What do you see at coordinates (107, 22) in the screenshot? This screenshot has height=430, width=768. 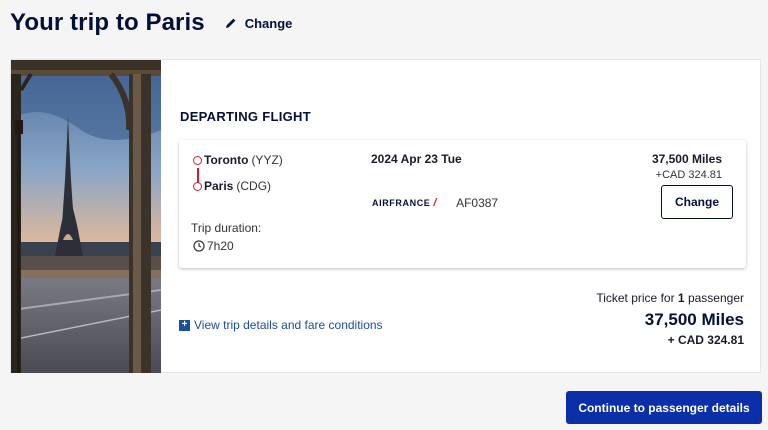 I see `page-title: Your trip to Paris` at bounding box center [107, 22].